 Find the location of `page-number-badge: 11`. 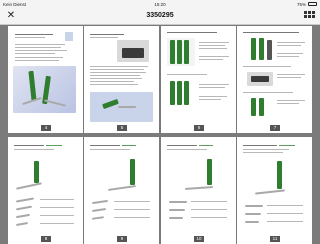

page-number-badge: 11 is located at coordinates (275, 239).